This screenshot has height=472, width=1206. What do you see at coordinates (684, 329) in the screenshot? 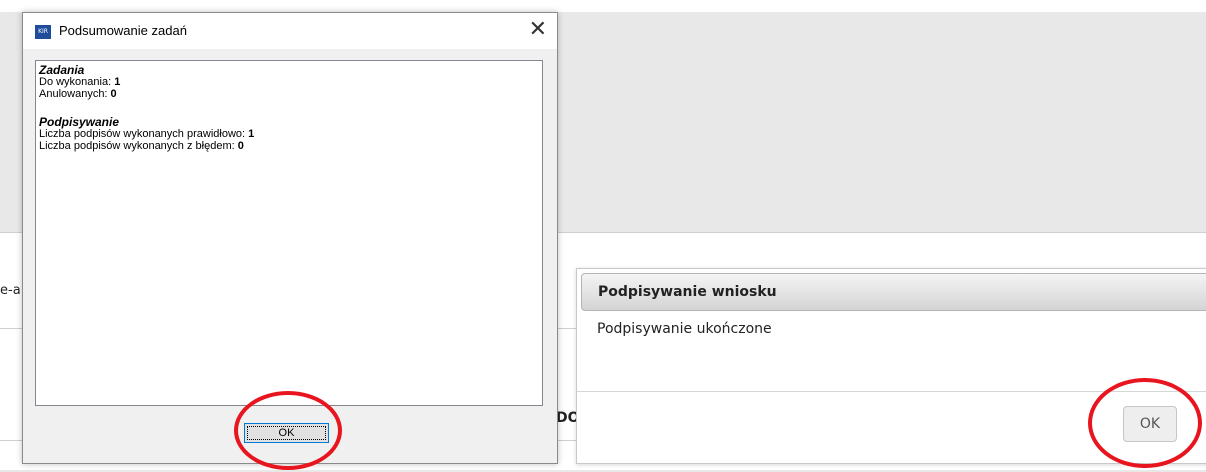
I see `modal-message: Podpisywanie ukończone` at bounding box center [684, 329].